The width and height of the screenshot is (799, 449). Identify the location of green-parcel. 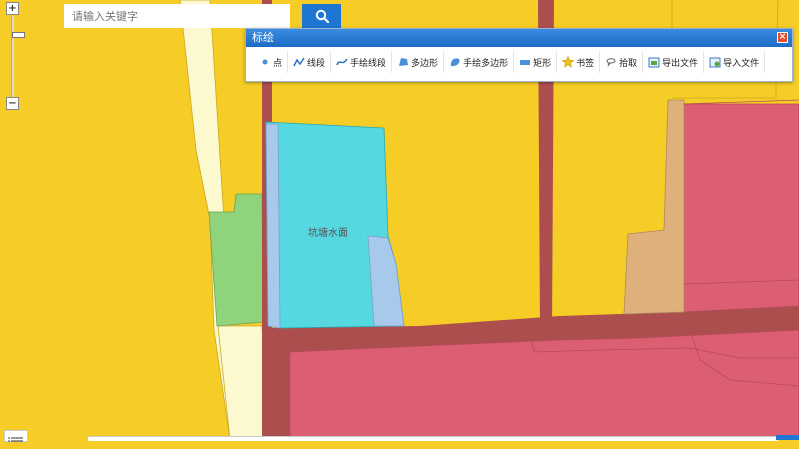
(236, 260).